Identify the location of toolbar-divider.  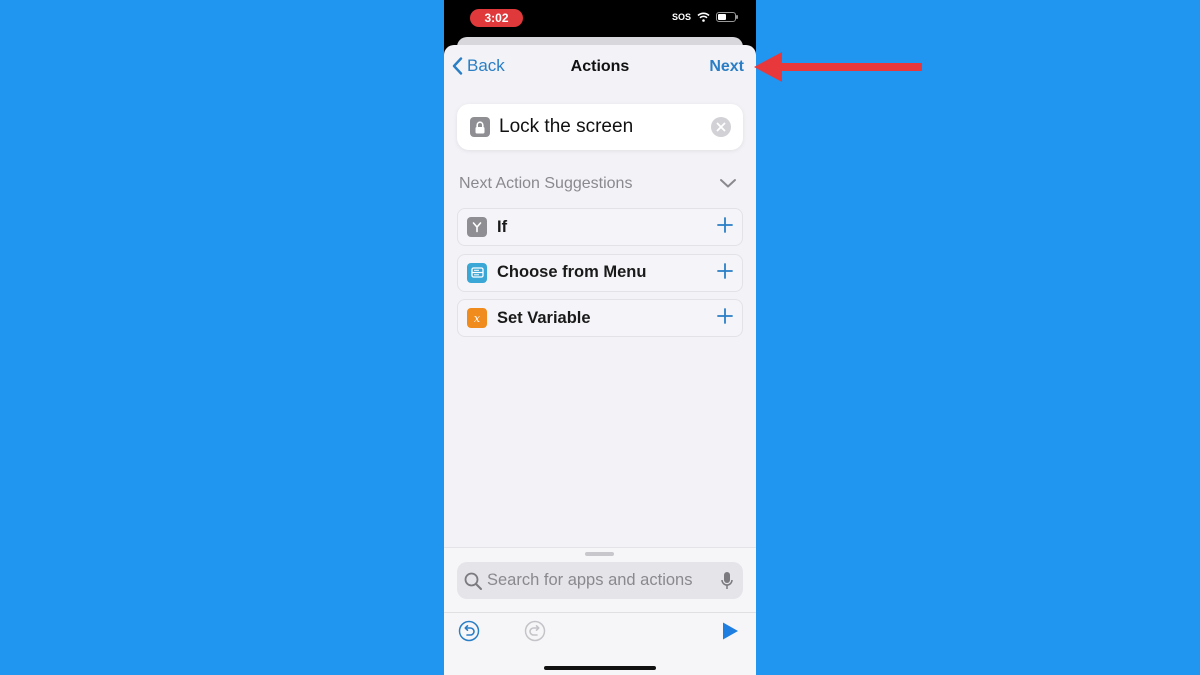
(600, 612).